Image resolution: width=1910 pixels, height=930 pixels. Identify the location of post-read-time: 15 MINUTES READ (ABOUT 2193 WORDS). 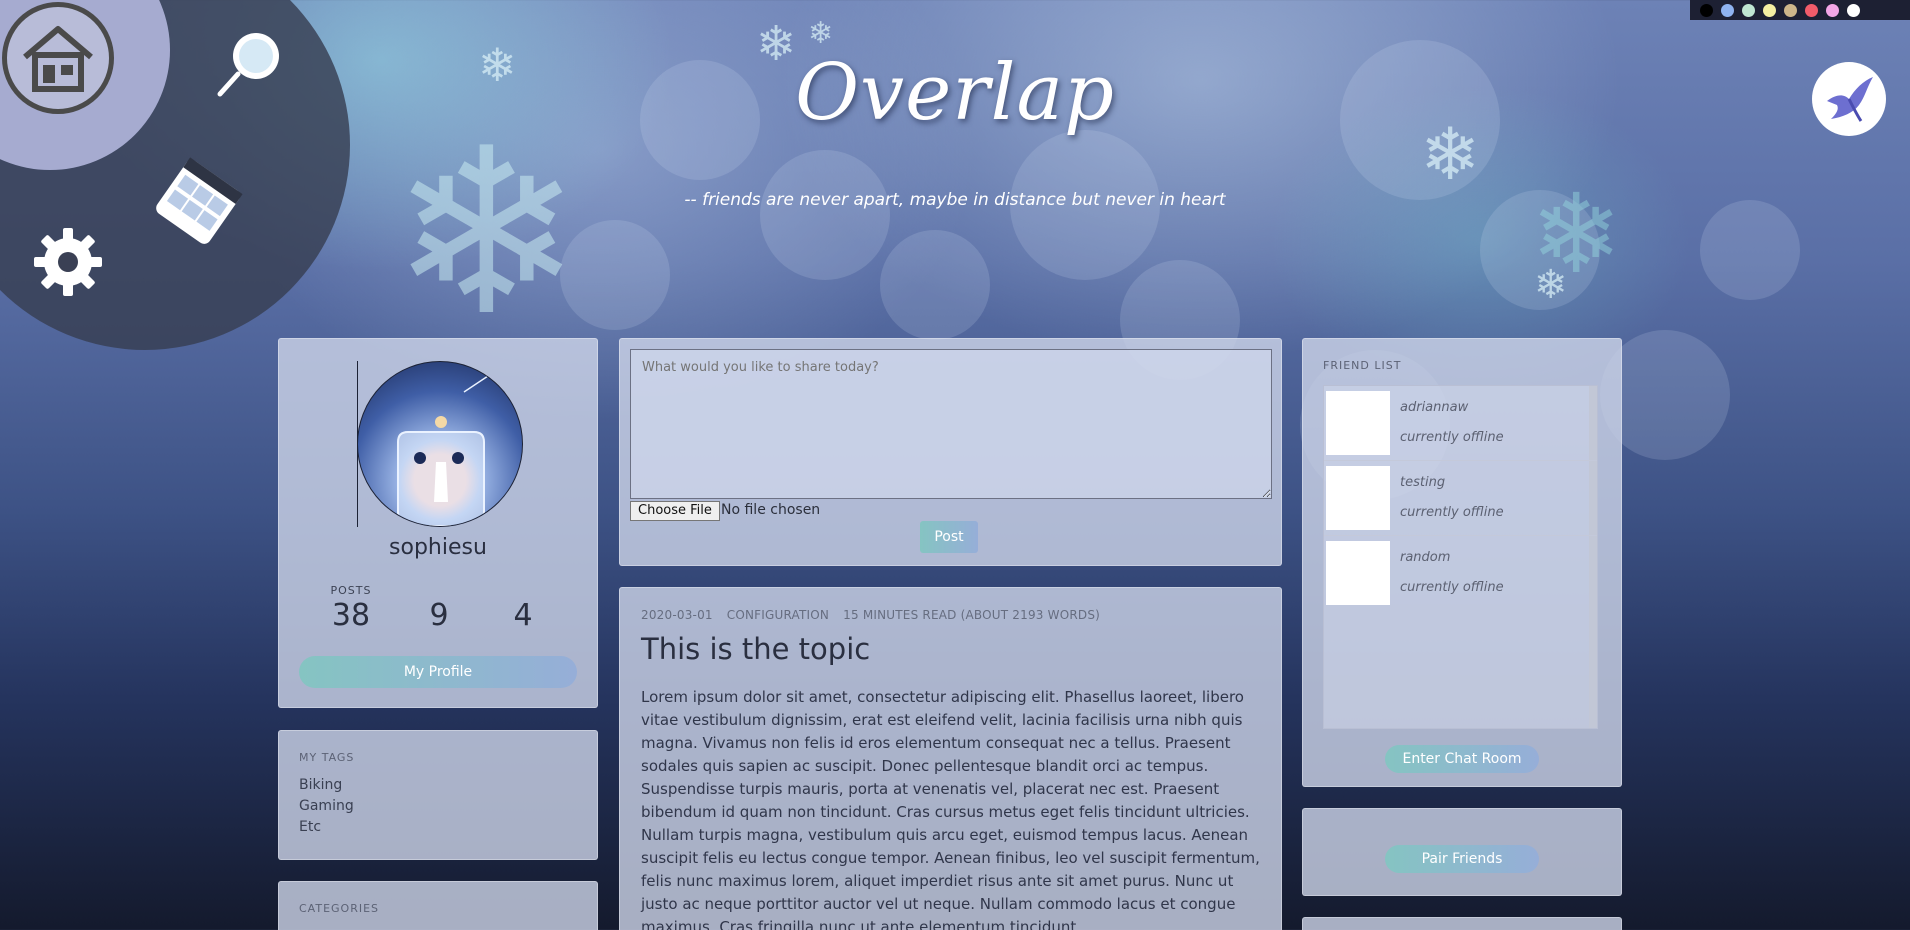
(972, 615).